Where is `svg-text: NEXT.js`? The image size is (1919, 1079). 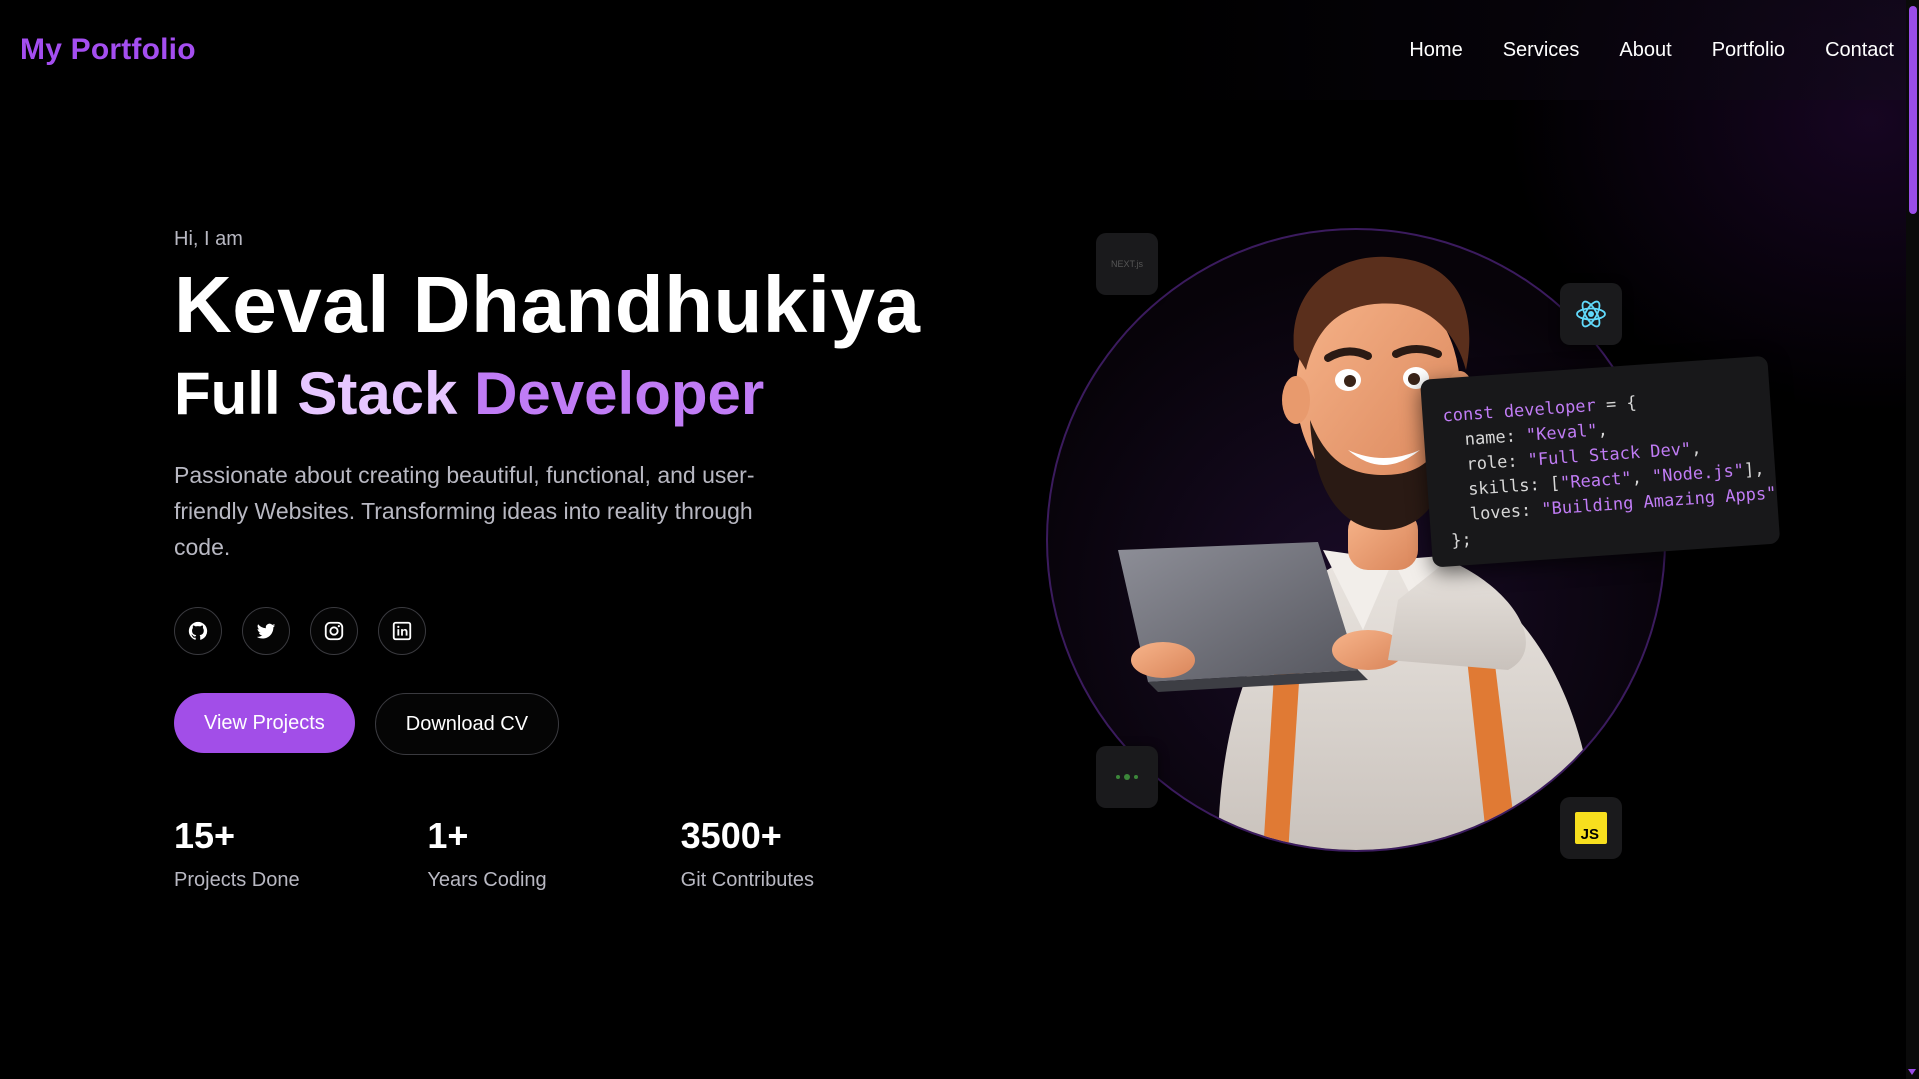
svg-text: NEXT.js is located at coordinates (1127, 264).